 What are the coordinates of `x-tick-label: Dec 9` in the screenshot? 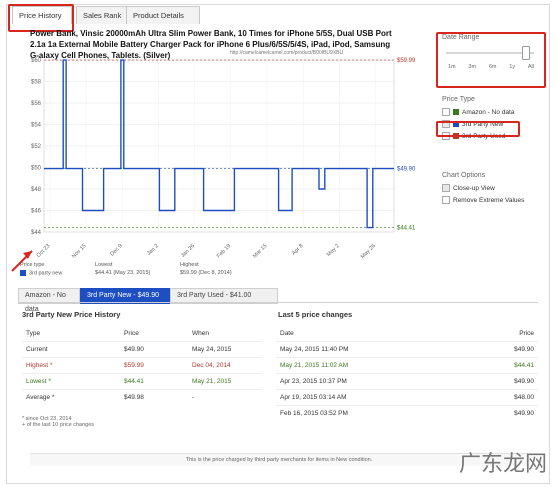 It's located at (116, 250).